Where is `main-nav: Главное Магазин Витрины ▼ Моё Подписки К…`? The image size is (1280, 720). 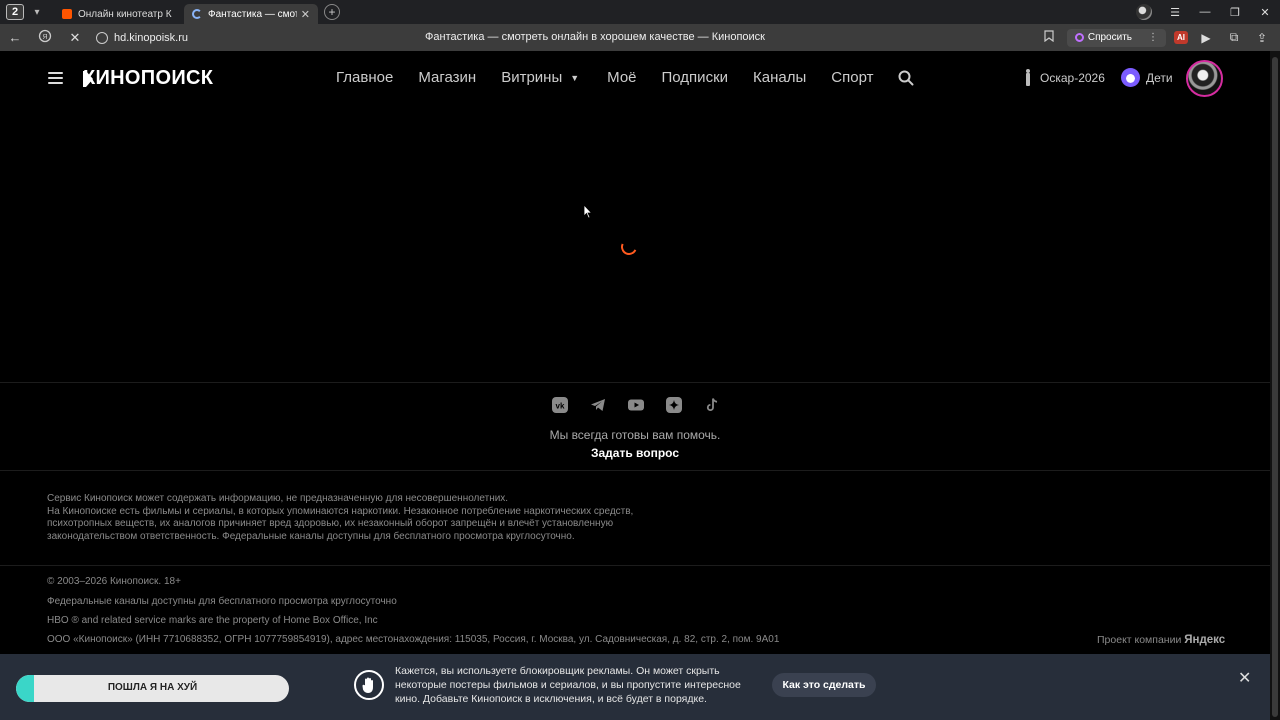
main-nav: Главное Магазин Витрины ▼ Моё Подписки К… is located at coordinates (617, 77).